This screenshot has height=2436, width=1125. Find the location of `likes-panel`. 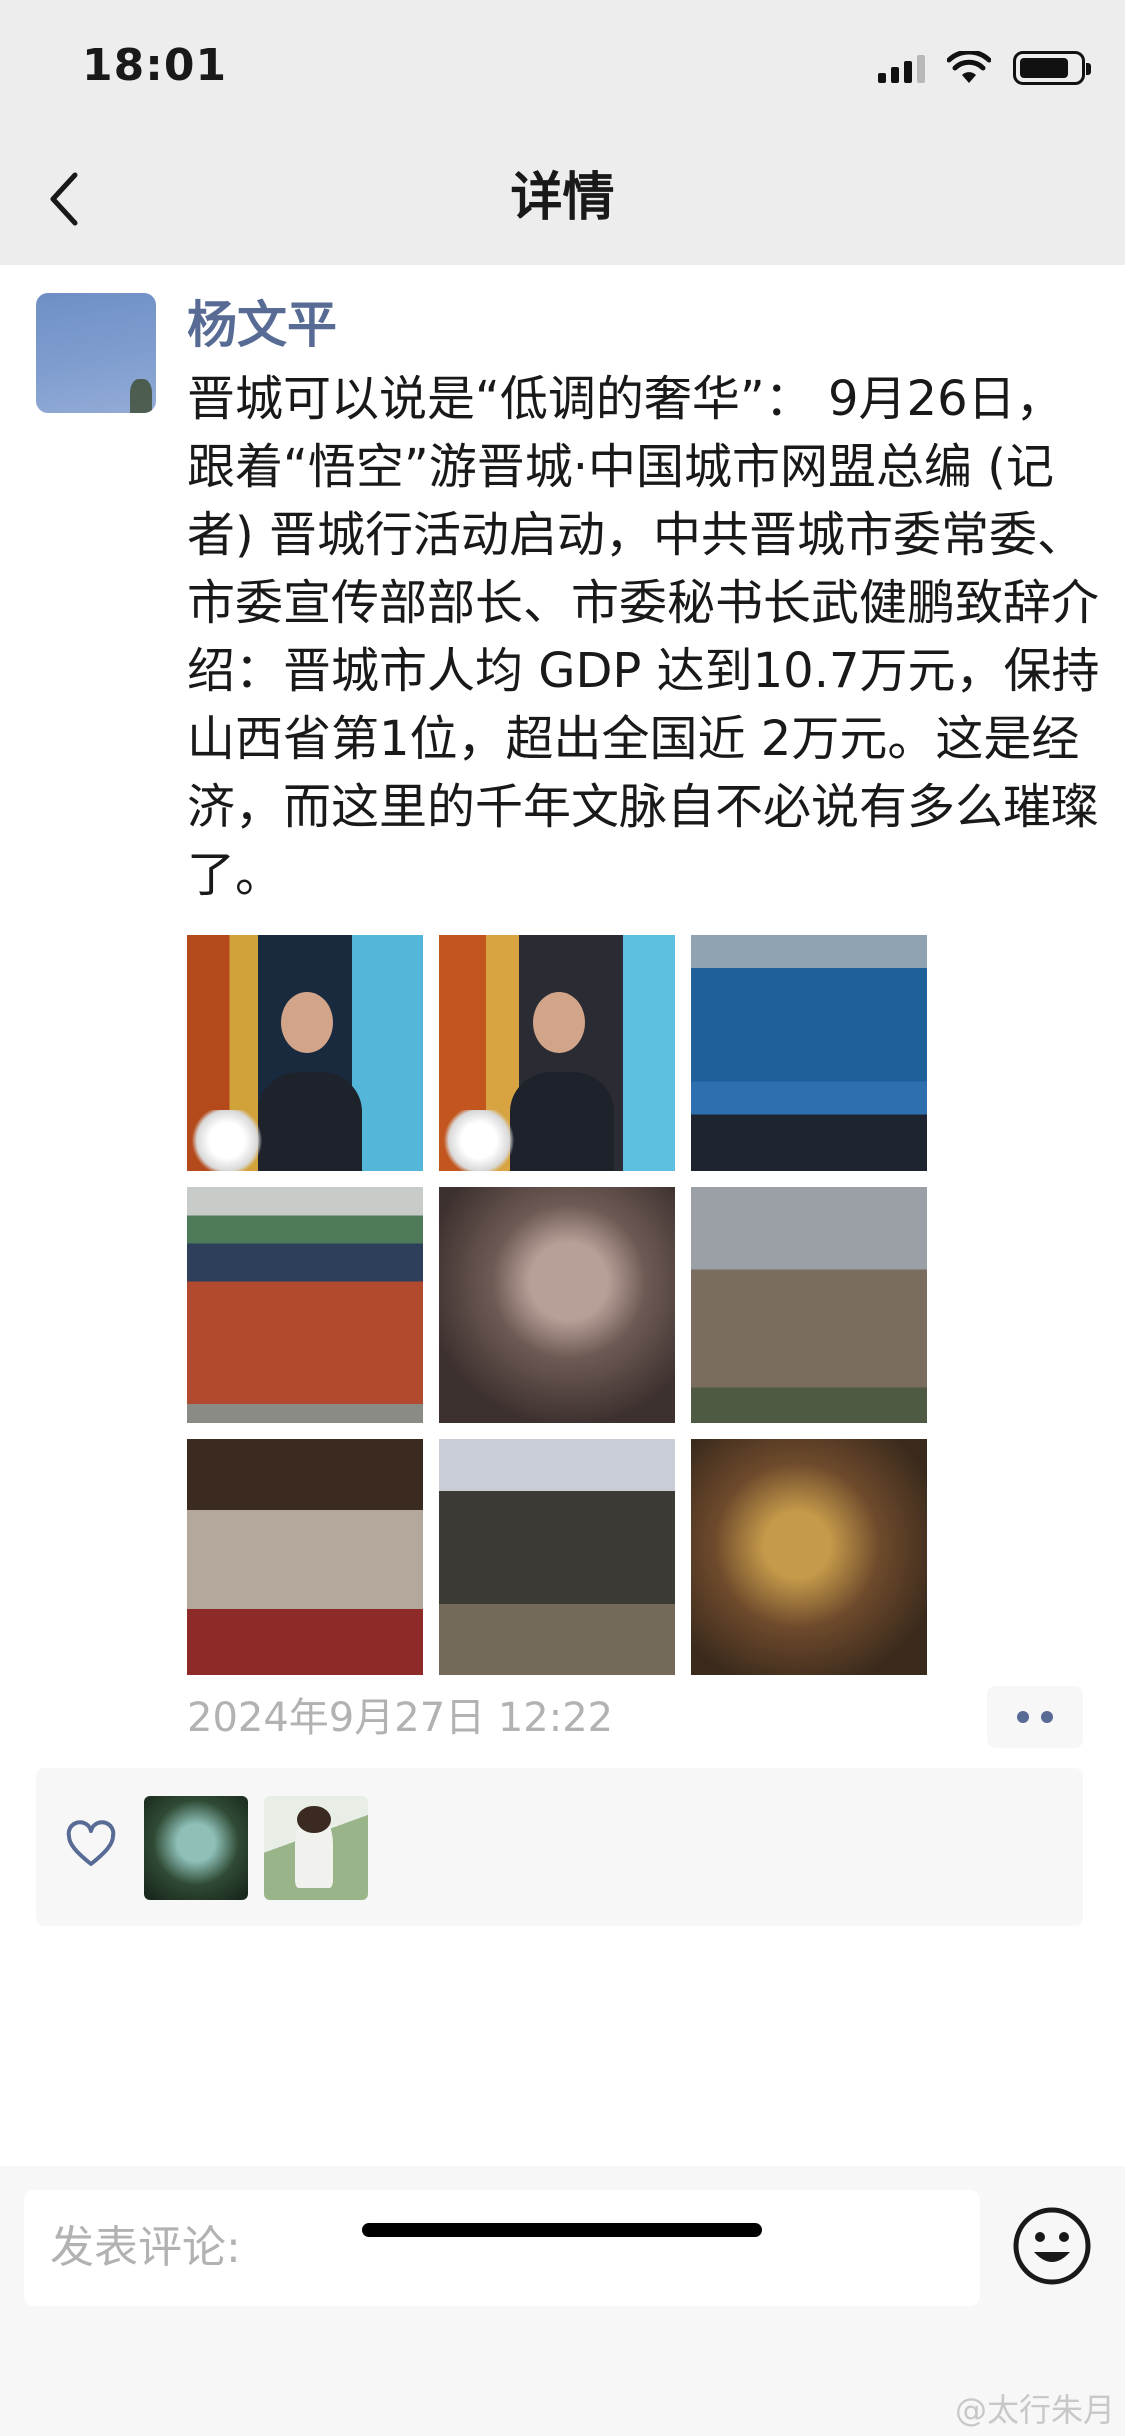

likes-panel is located at coordinates (559, 1847).